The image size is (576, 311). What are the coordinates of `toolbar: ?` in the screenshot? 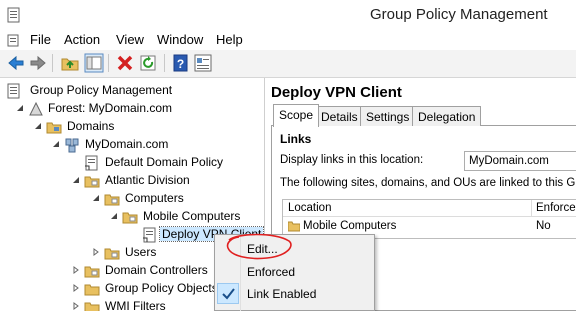 It's located at (288, 64).